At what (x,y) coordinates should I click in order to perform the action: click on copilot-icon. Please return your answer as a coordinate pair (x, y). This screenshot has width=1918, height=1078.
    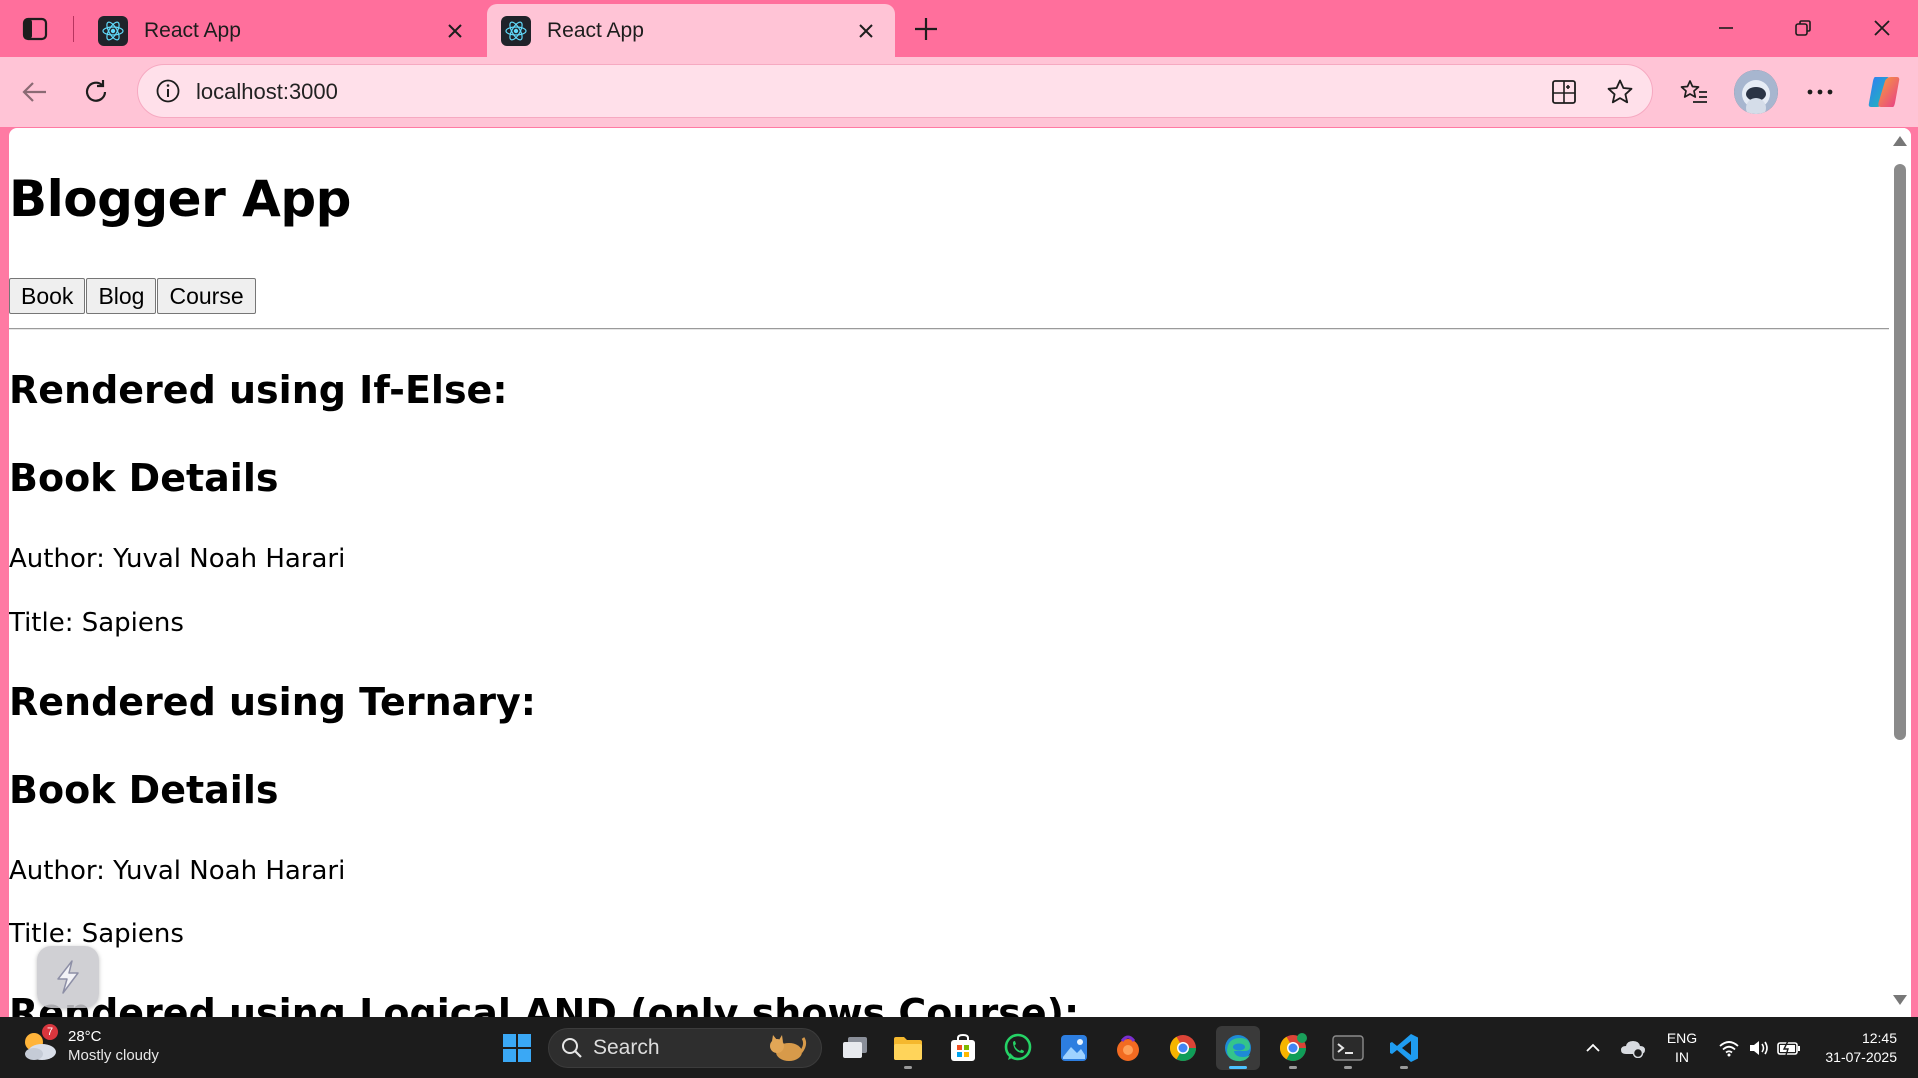
    Looking at the image, I should click on (1884, 92).